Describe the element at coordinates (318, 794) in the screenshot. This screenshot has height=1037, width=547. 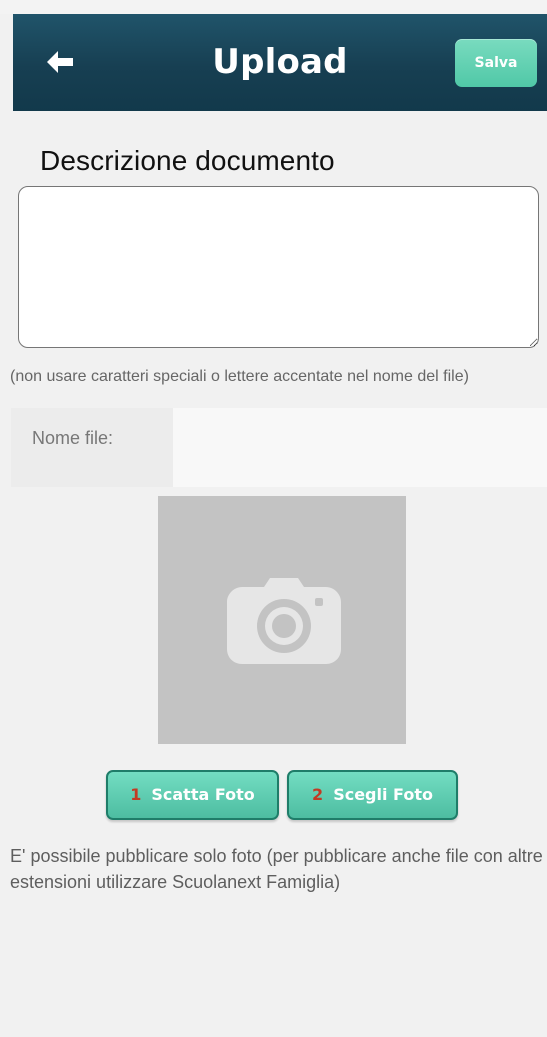
I see `choose-photo-number: 2` at that location.